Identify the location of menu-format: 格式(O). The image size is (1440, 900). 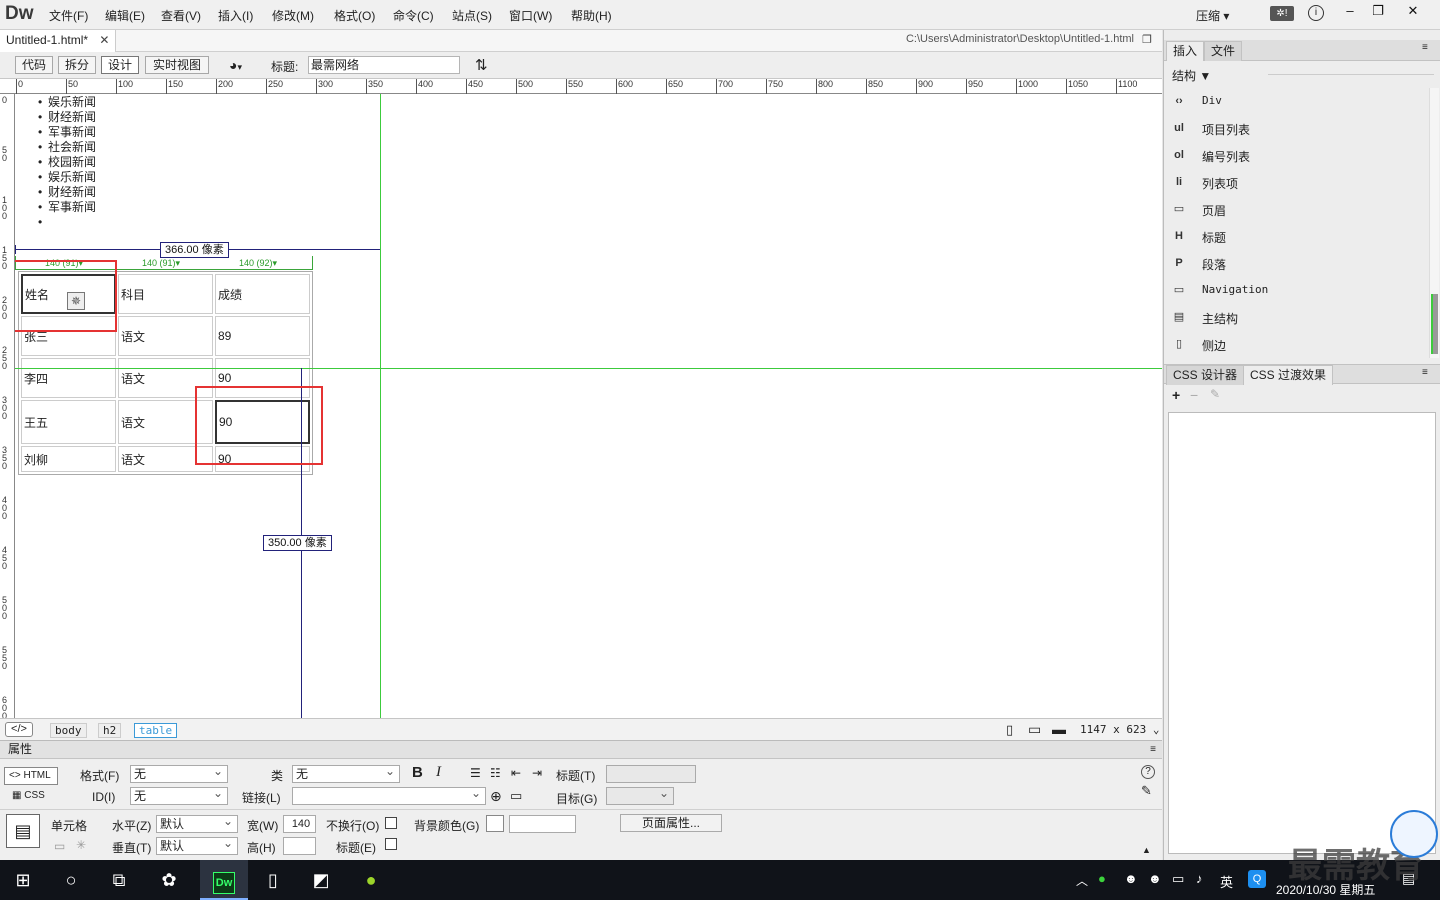
(354, 15).